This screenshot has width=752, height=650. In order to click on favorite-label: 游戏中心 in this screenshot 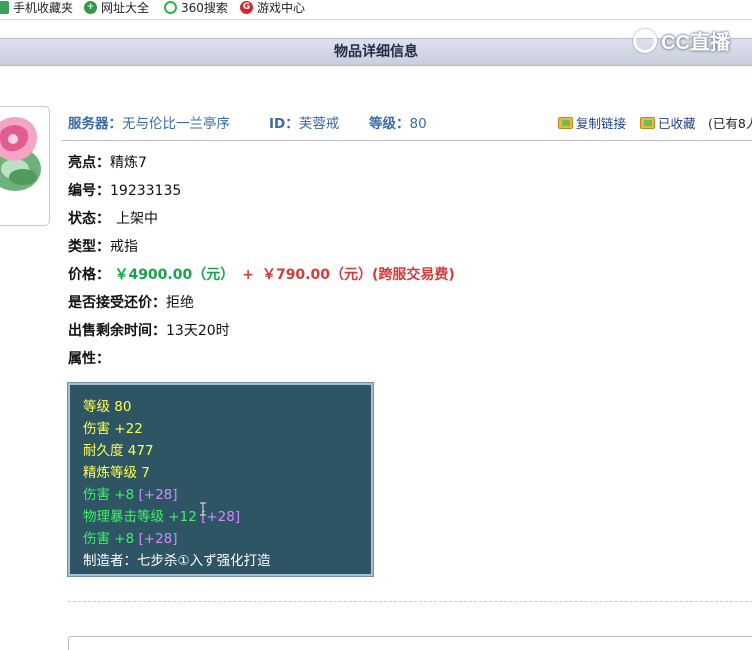, I will do `click(281, 7)`.